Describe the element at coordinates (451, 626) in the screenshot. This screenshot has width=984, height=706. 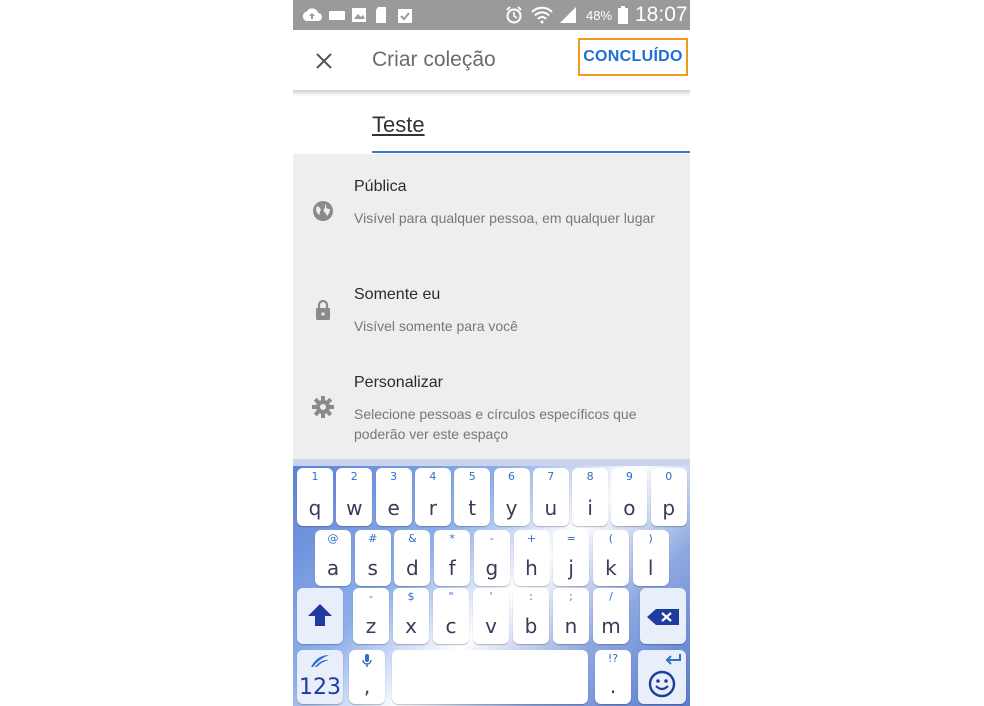
I see `key-label: c` at that location.